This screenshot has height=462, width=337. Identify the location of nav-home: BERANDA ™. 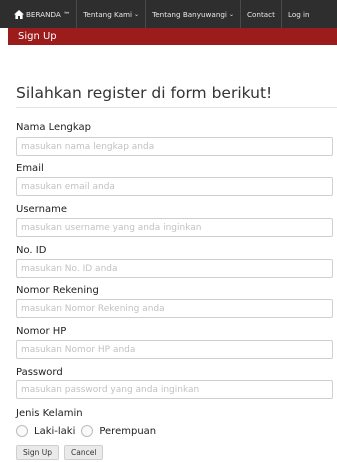
(39, 14).